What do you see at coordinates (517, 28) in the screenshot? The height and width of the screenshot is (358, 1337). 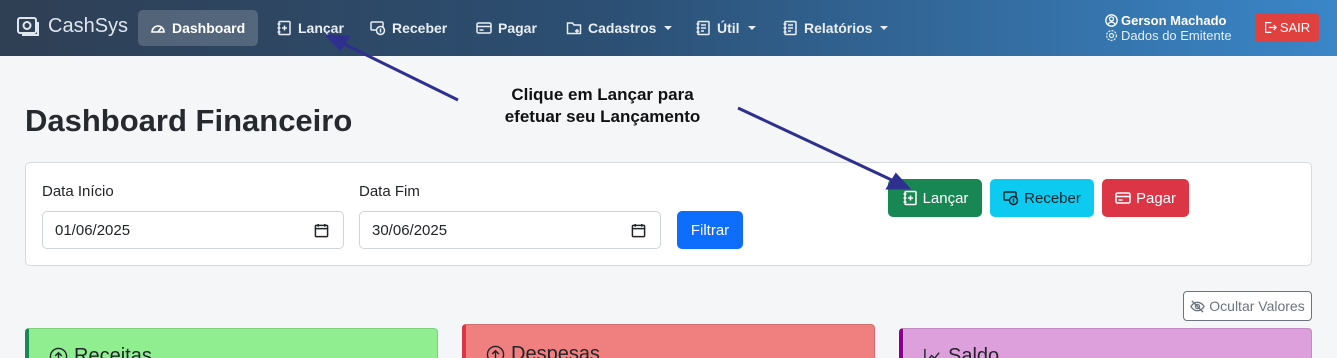 I see `nav-pagar-label: Pagar` at bounding box center [517, 28].